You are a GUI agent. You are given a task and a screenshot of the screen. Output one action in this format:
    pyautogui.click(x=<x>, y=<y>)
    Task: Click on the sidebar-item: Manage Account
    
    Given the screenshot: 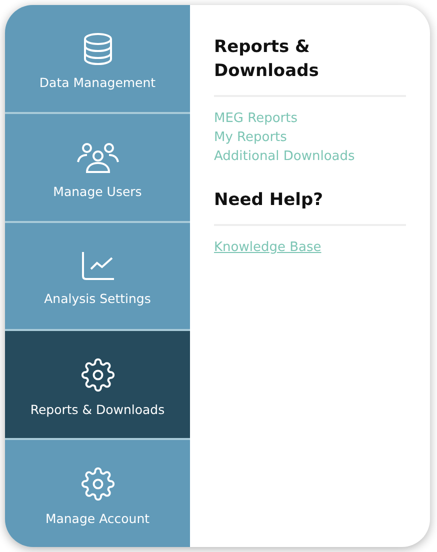 What is the action you would take?
    pyautogui.click(x=97, y=493)
    